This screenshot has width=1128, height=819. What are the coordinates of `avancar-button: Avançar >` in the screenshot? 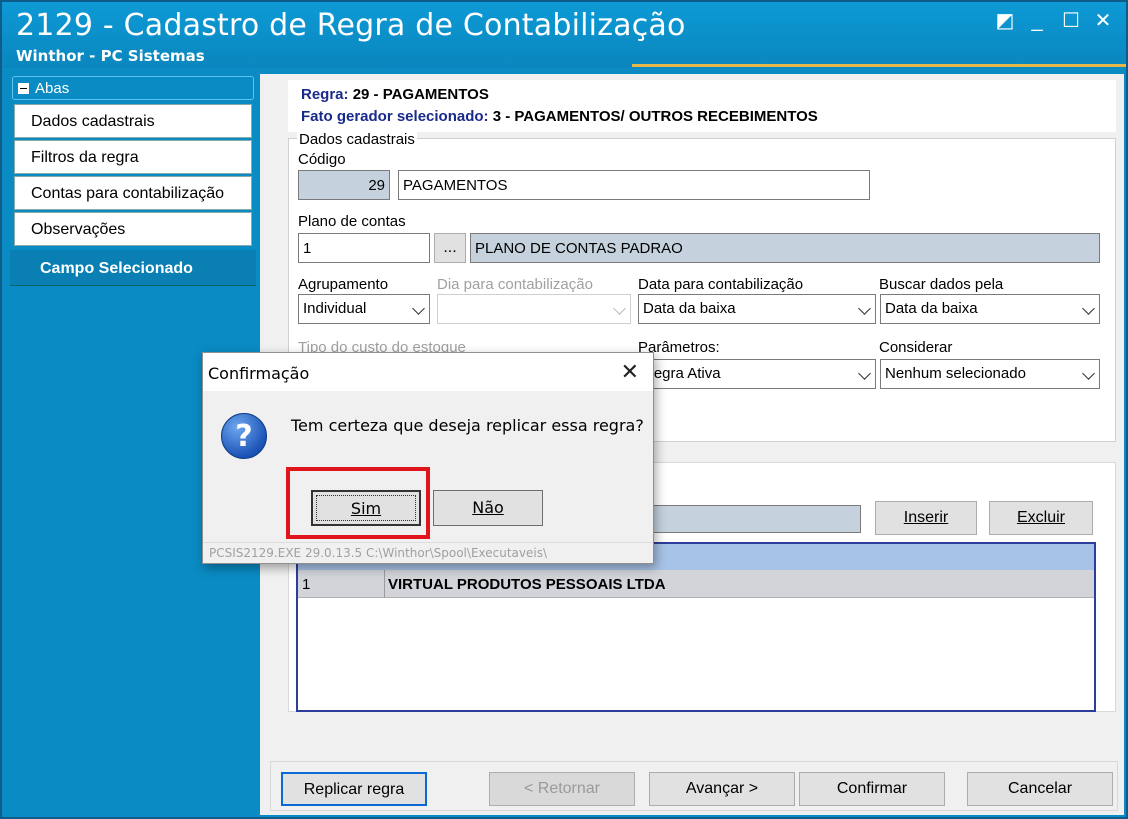 It's located at (722, 789).